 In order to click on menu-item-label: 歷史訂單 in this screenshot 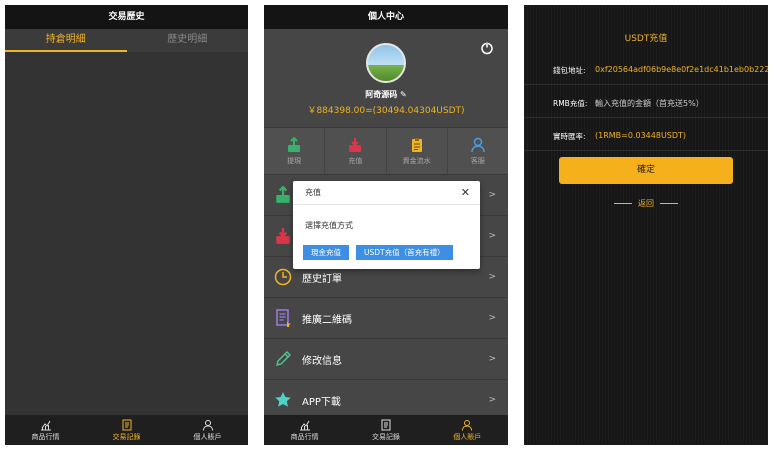, I will do `click(322, 279)`.